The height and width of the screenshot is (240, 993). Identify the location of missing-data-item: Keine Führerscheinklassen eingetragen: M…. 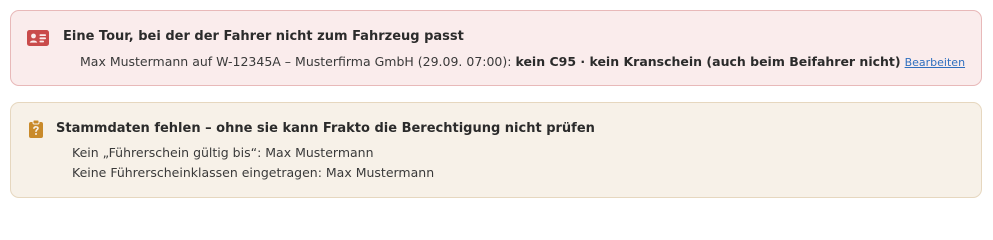
(253, 172).